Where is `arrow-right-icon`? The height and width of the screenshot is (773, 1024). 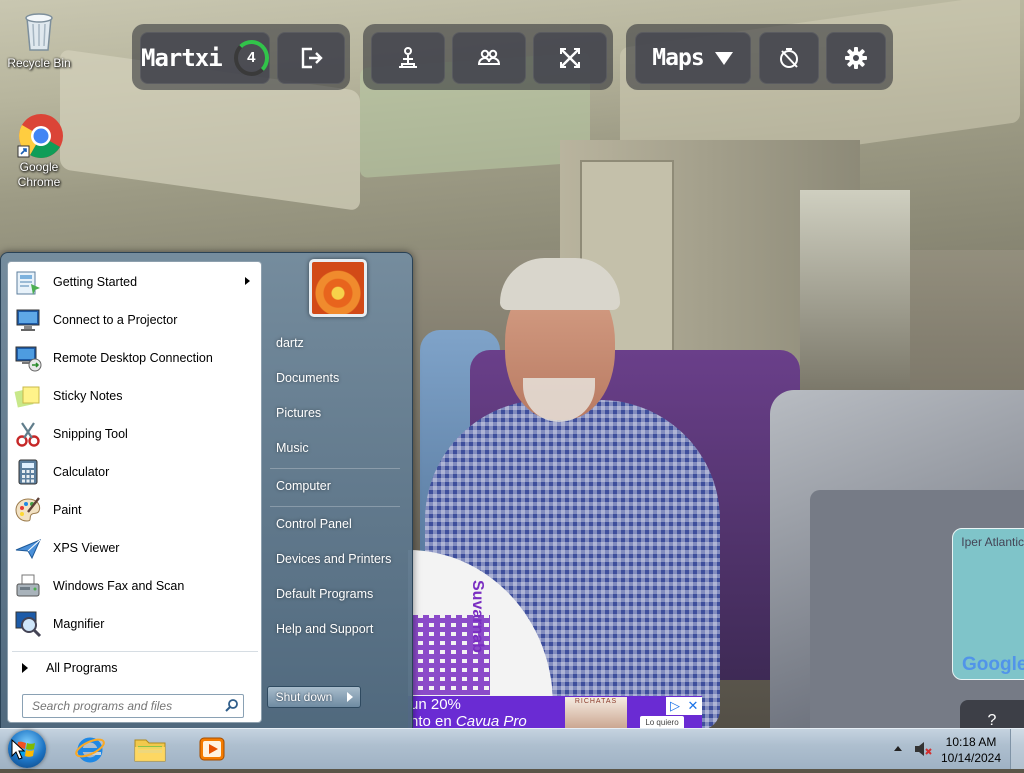 arrow-right-icon is located at coordinates (25, 668).